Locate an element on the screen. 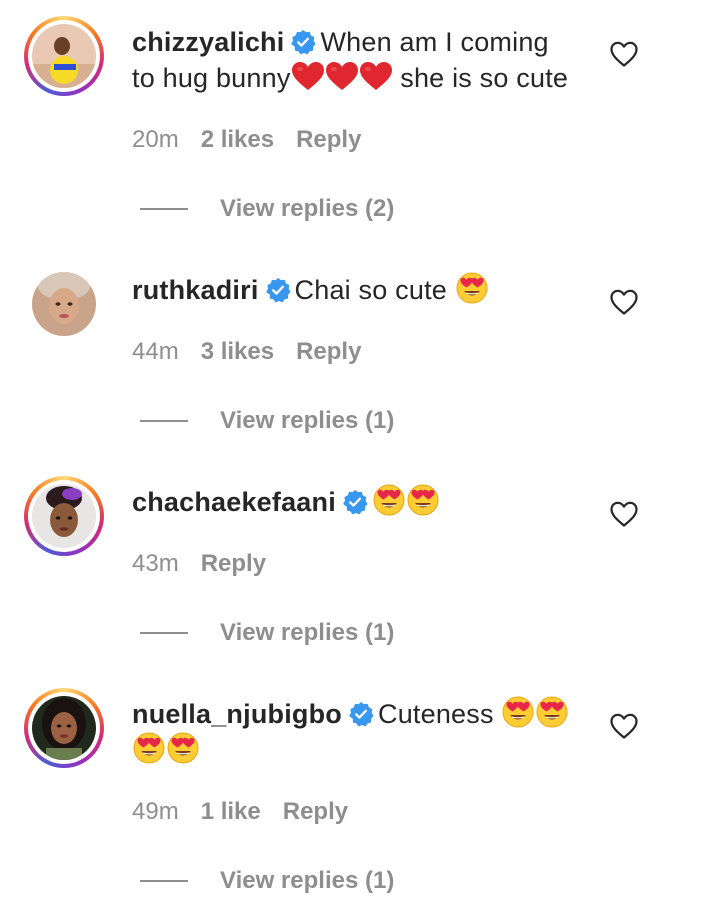  comment-body: Chai so cute is located at coordinates (374, 290).